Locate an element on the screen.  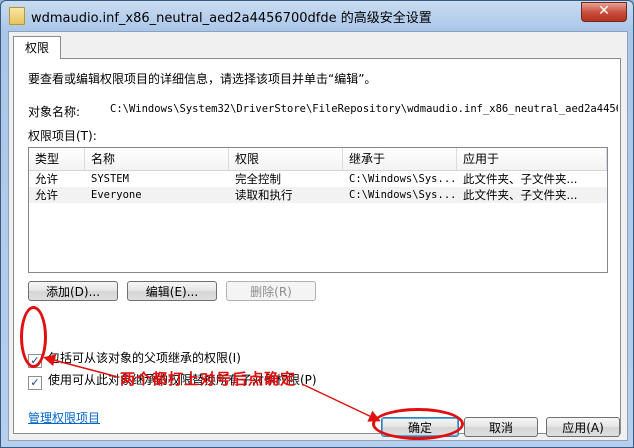
cell-name: Everyone is located at coordinates (116, 195).